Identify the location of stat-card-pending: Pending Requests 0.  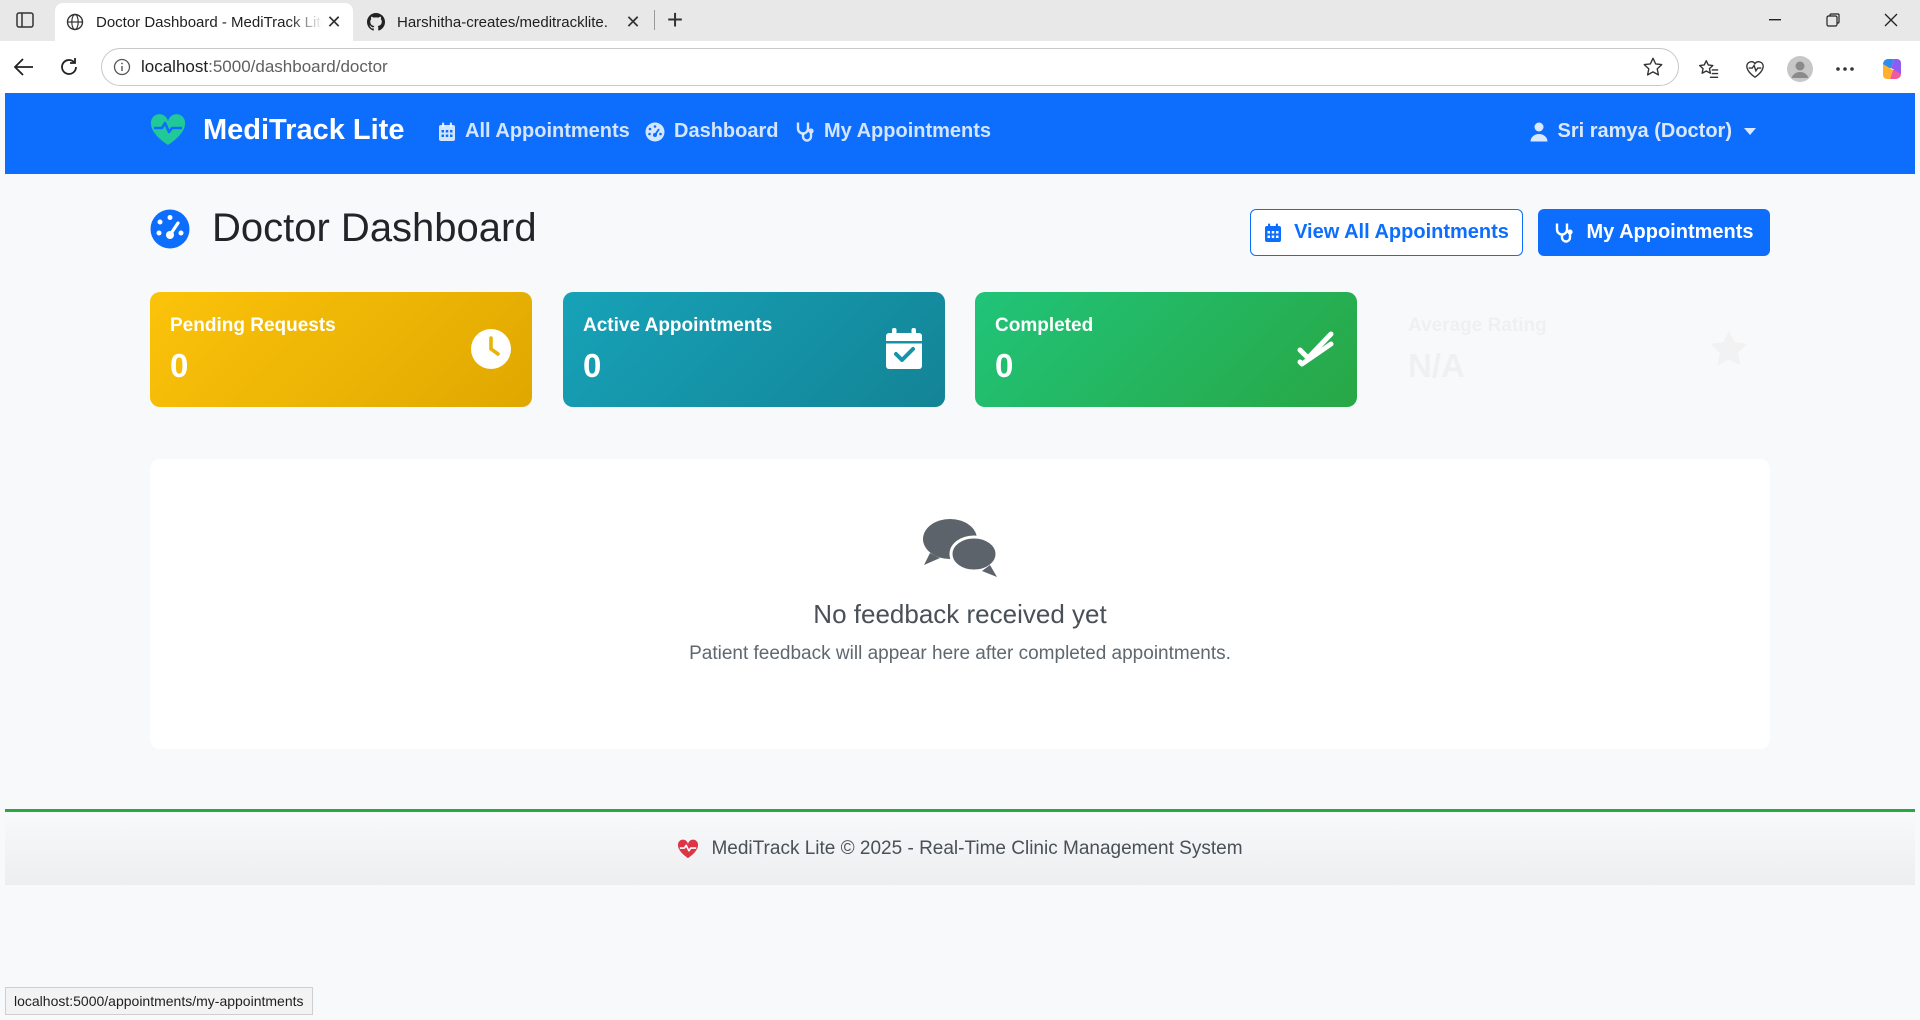
(341, 349).